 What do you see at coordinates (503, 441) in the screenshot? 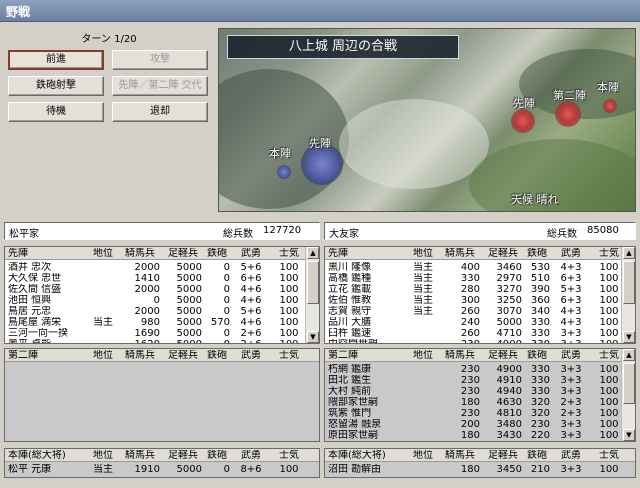
I see `table-cell: 2420` at bounding box center [503, 441].